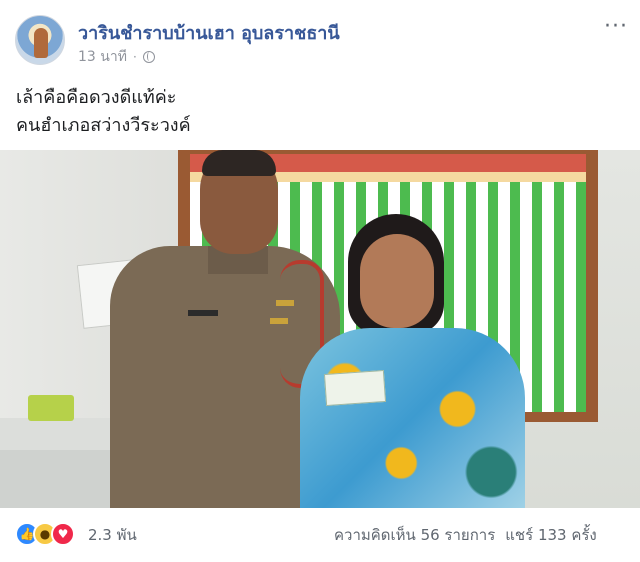  What do you see at coordinates (209, 32) in the screenshot?
I see `page-name-link: วารินชำราบบ้านเฮา อุบลราชธานี` at bounding box center [209, 32].